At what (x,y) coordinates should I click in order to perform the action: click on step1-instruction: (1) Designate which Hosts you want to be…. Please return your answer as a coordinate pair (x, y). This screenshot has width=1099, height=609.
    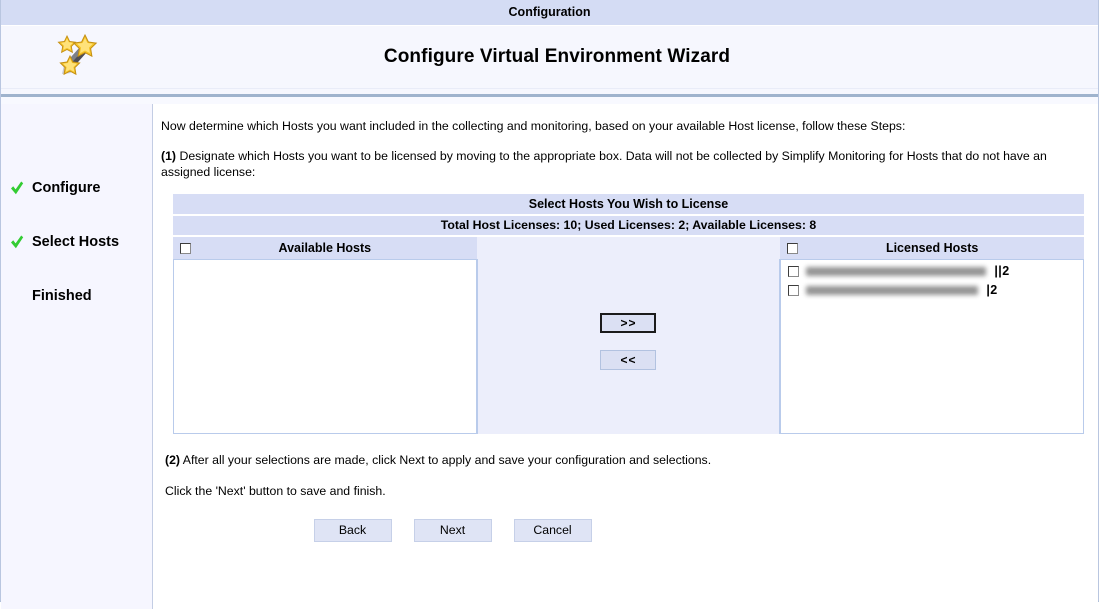
    Looking at the image, I should click on (622, 164).